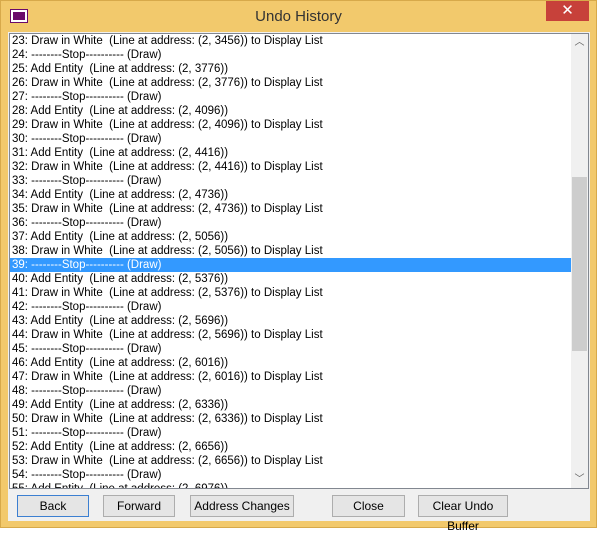  Describe the element at coordinates (299, 391) in the screenshot. I see `list-item: 48: --------Stop---------- (Draw)` at that location.